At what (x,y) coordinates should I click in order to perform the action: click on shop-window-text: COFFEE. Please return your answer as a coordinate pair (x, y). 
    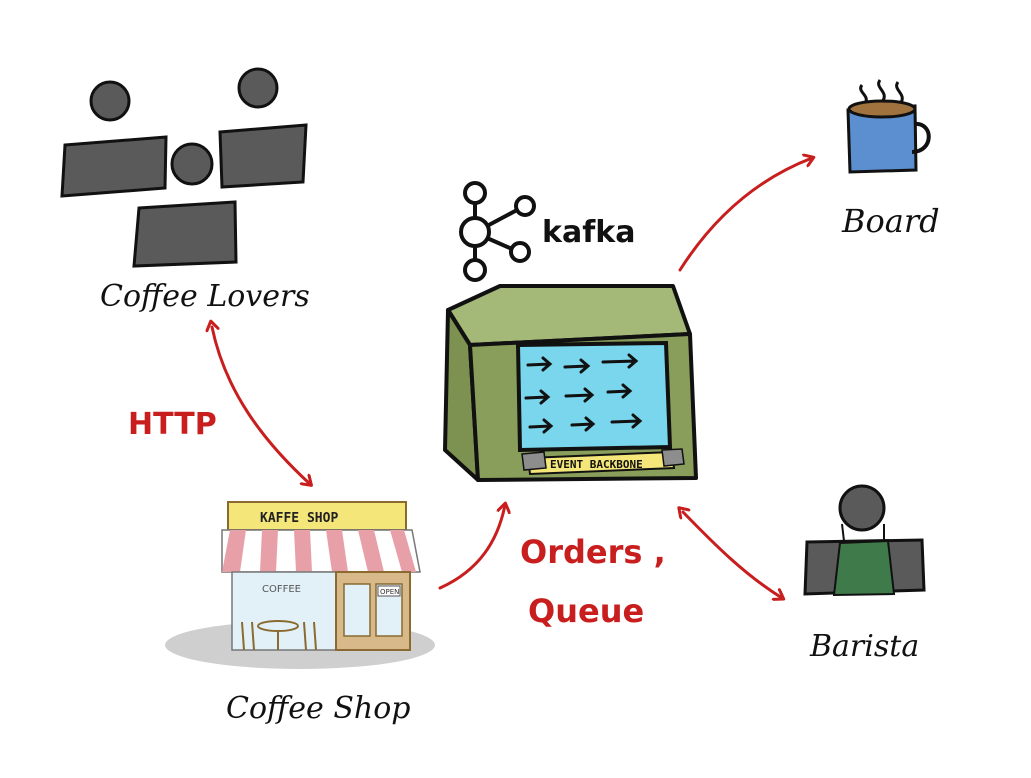
    Looking at the image, I should click on (281, 589).